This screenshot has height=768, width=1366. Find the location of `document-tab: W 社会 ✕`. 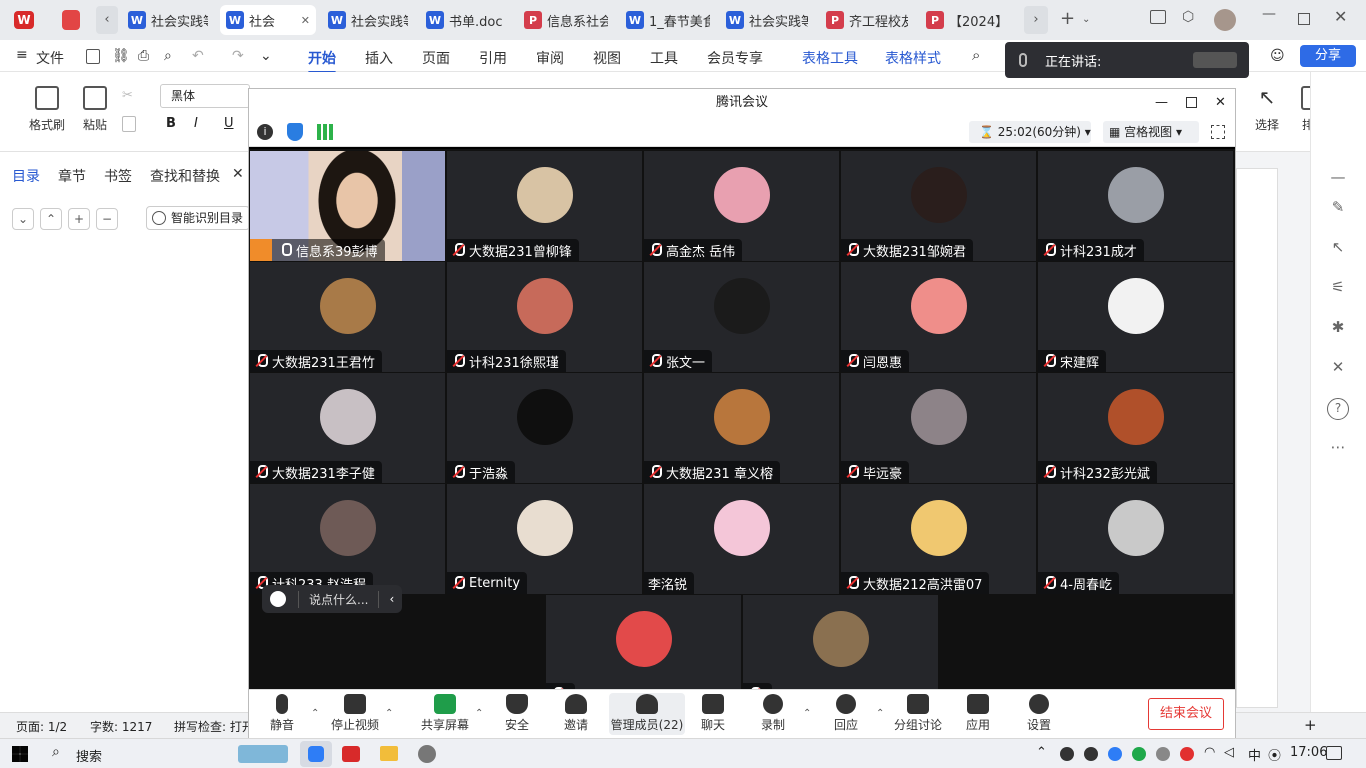

document-tab: W 社会 ✕ is located at coordinates (268, 20).